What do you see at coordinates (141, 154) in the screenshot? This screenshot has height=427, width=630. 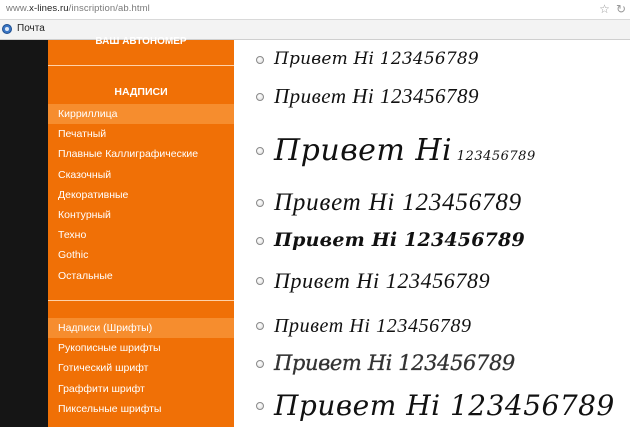 I see `sidebar-item-calligraphic: Плавные Каллиграфические` at bounding box center [141, 154].